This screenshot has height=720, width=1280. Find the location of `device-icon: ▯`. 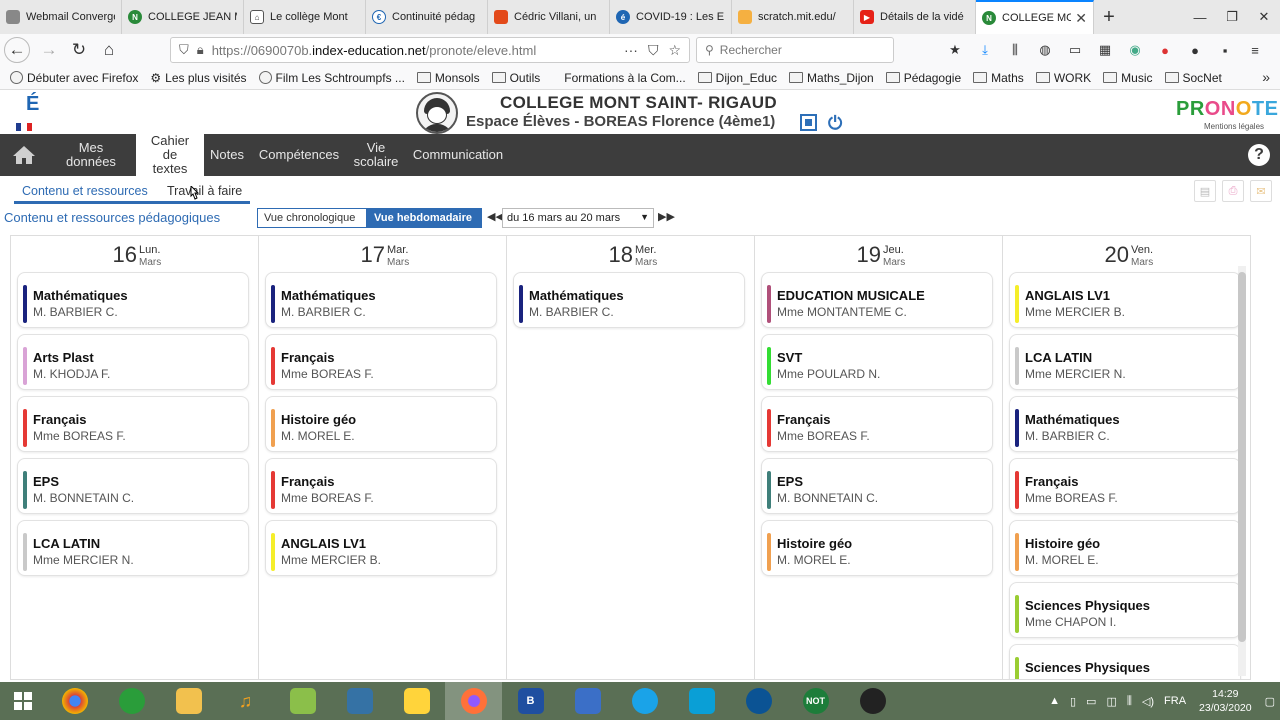

device-icon: ▯ is located at coordinates (1073, 701).